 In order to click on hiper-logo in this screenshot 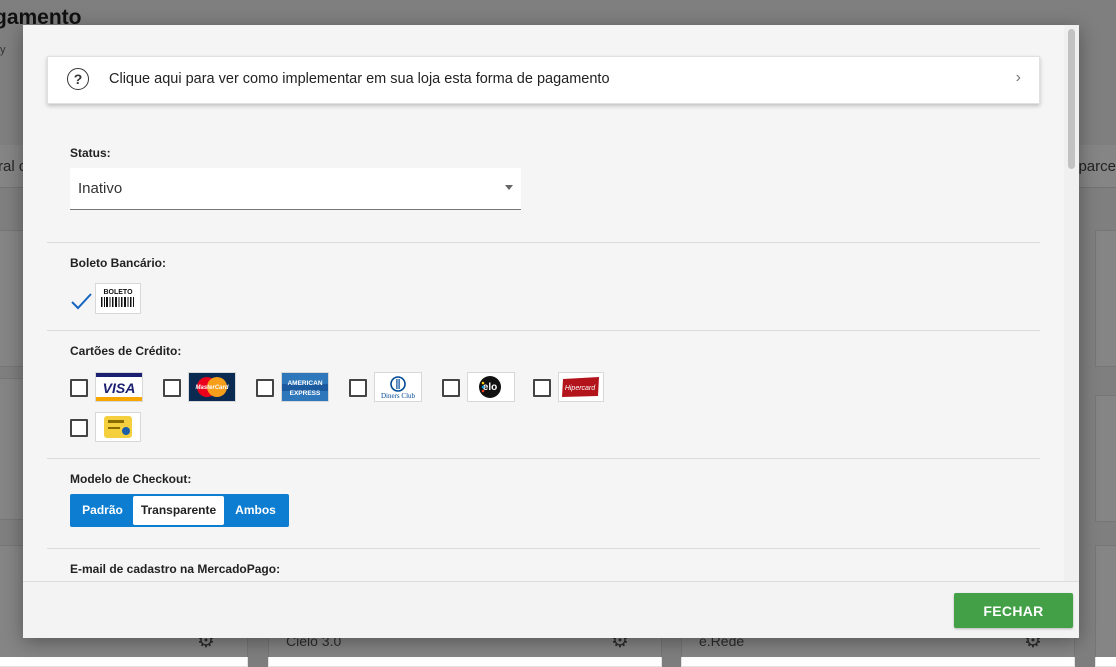, I will do `click(118, 427)`.